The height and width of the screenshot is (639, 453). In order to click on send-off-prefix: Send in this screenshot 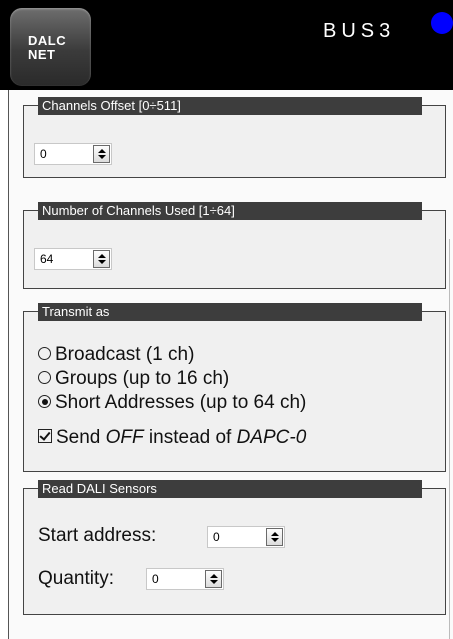, I will do `click(81, 437)`.